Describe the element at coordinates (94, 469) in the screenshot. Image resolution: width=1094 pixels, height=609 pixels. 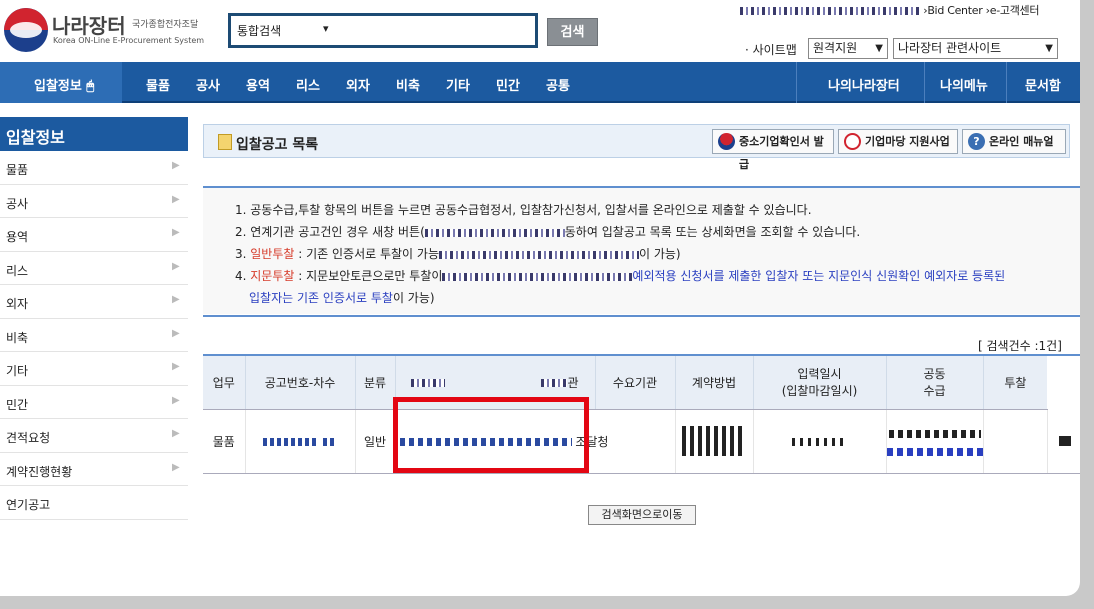
I see `sidebar-item-contract-status: 계약진행현황 ▶` at that location.